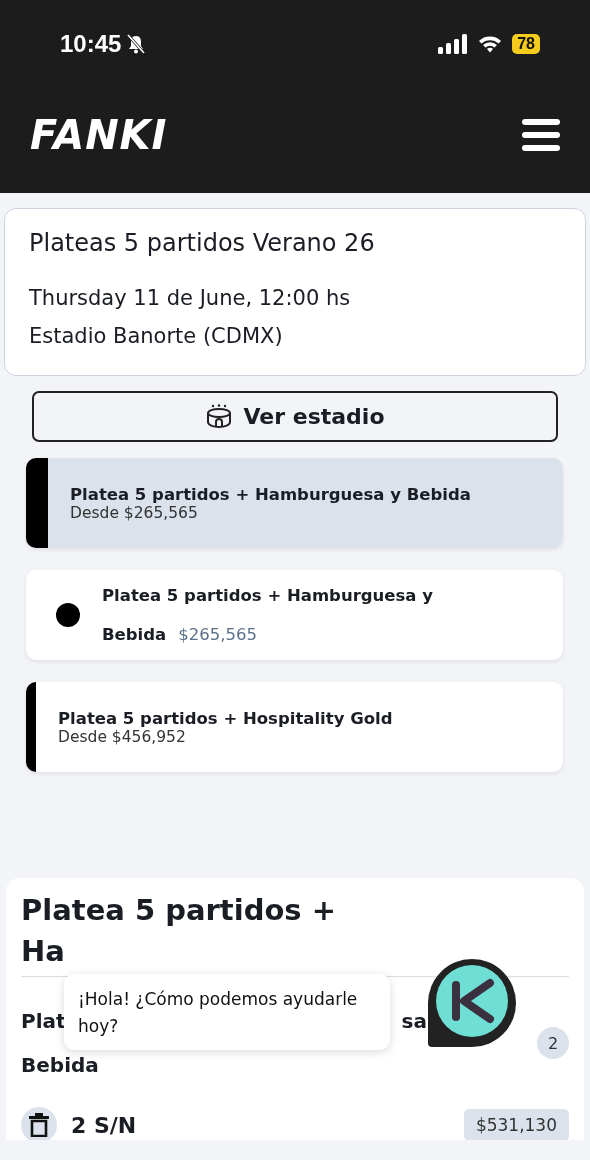  What do you see at coordinates (268, 615) in the screenshot?
I see `option-label: Platea 5 partidos + Hamburguesa y Bebida $265,565` at bounding box center [268, 615].